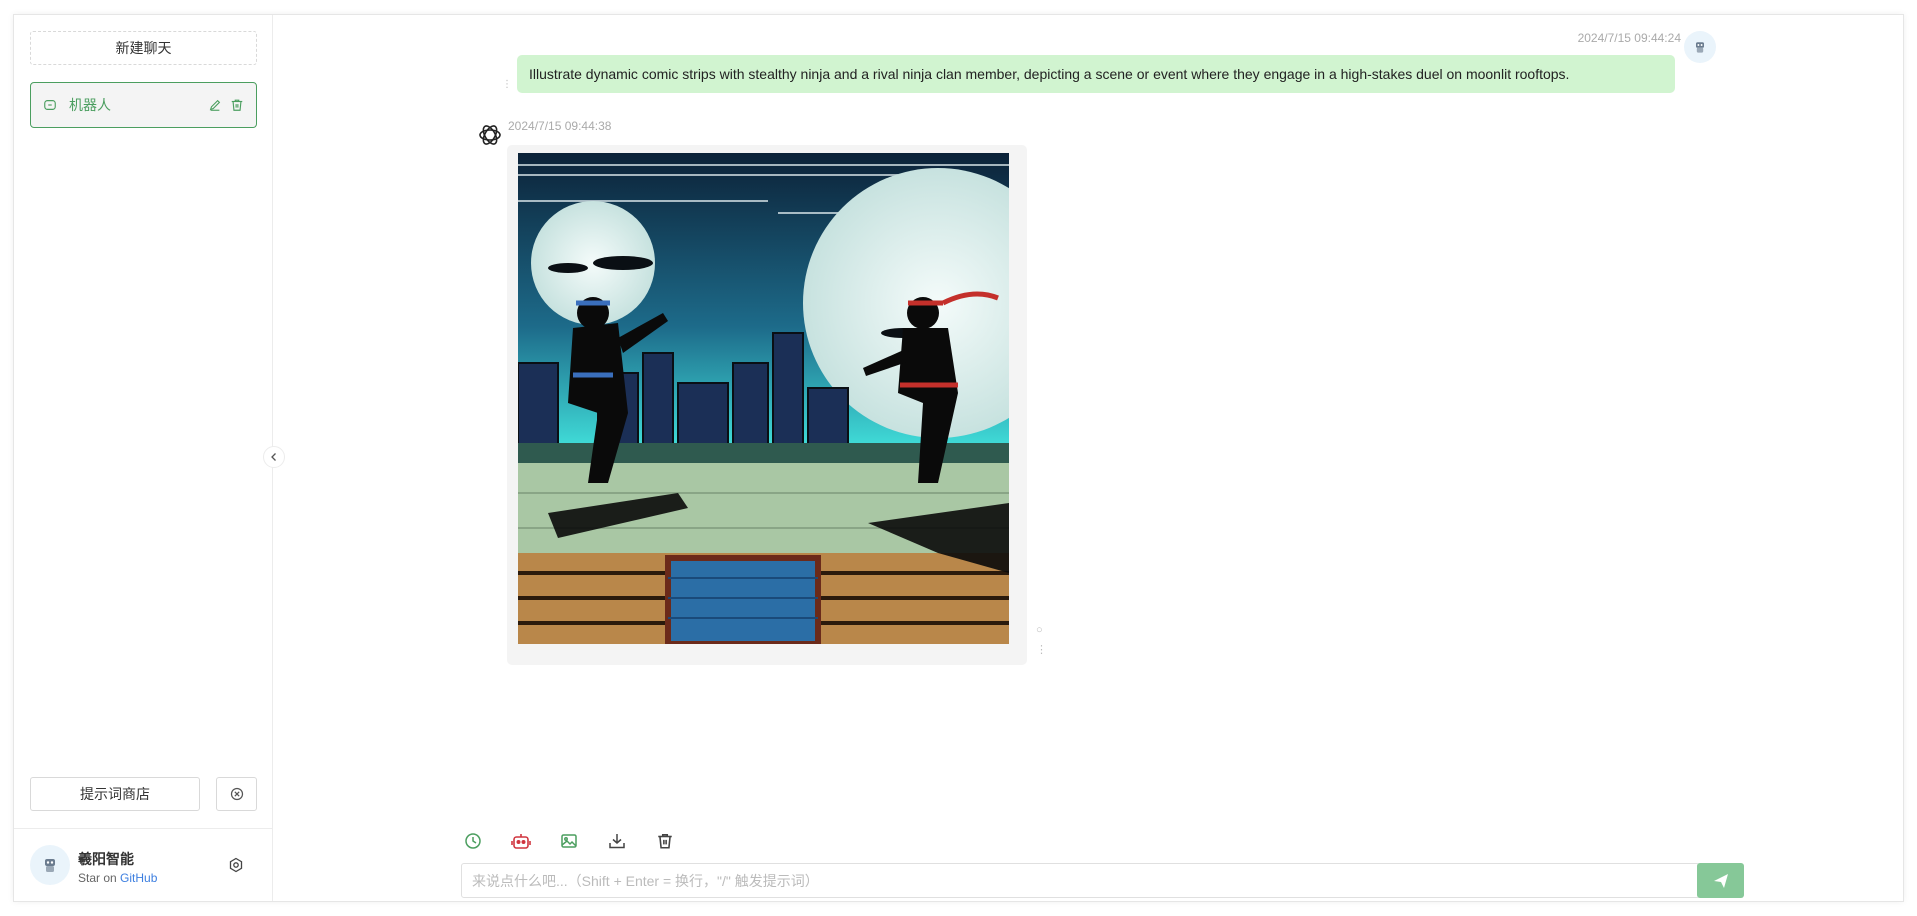 The width and height of the screenshot is (1917, 916). I want to click on assistant-avatar, so click(490, 135).